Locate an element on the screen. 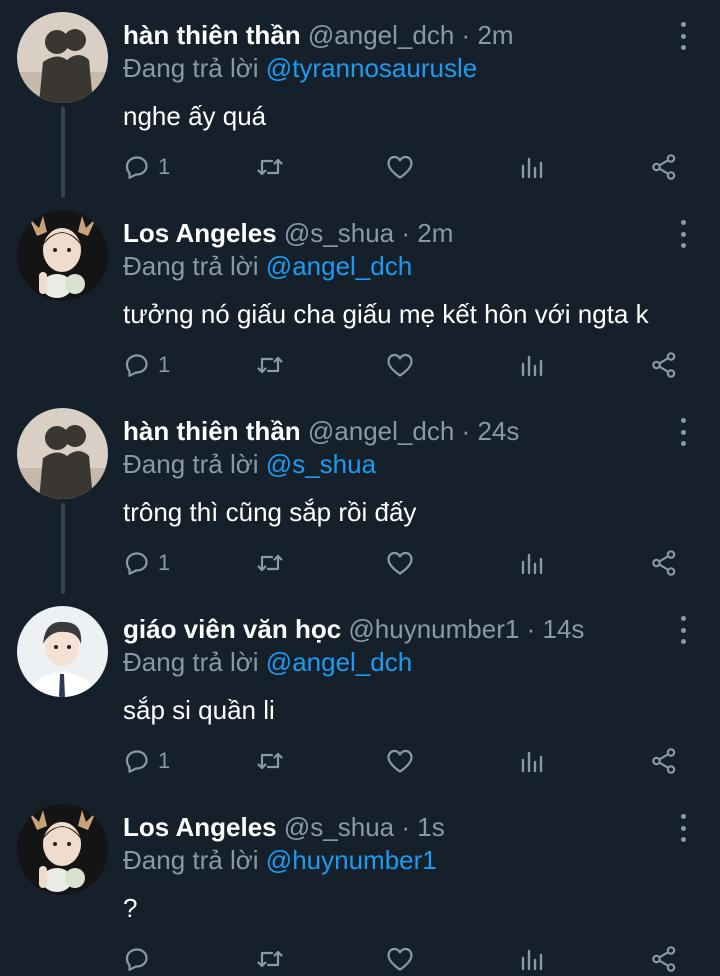 Image resolution: width=720 pixels, height=976 pixels. student-portrait-avatar is located at coordinates (62, 651).